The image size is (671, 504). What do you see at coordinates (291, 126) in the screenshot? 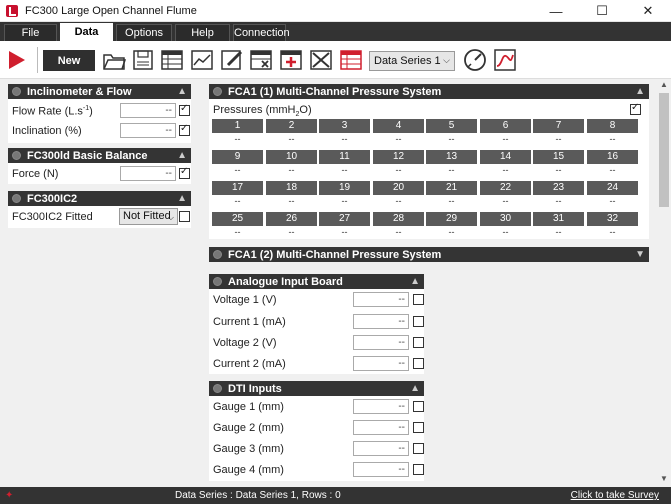
I see `channel-header: 2` at bounding box center [291, 126].